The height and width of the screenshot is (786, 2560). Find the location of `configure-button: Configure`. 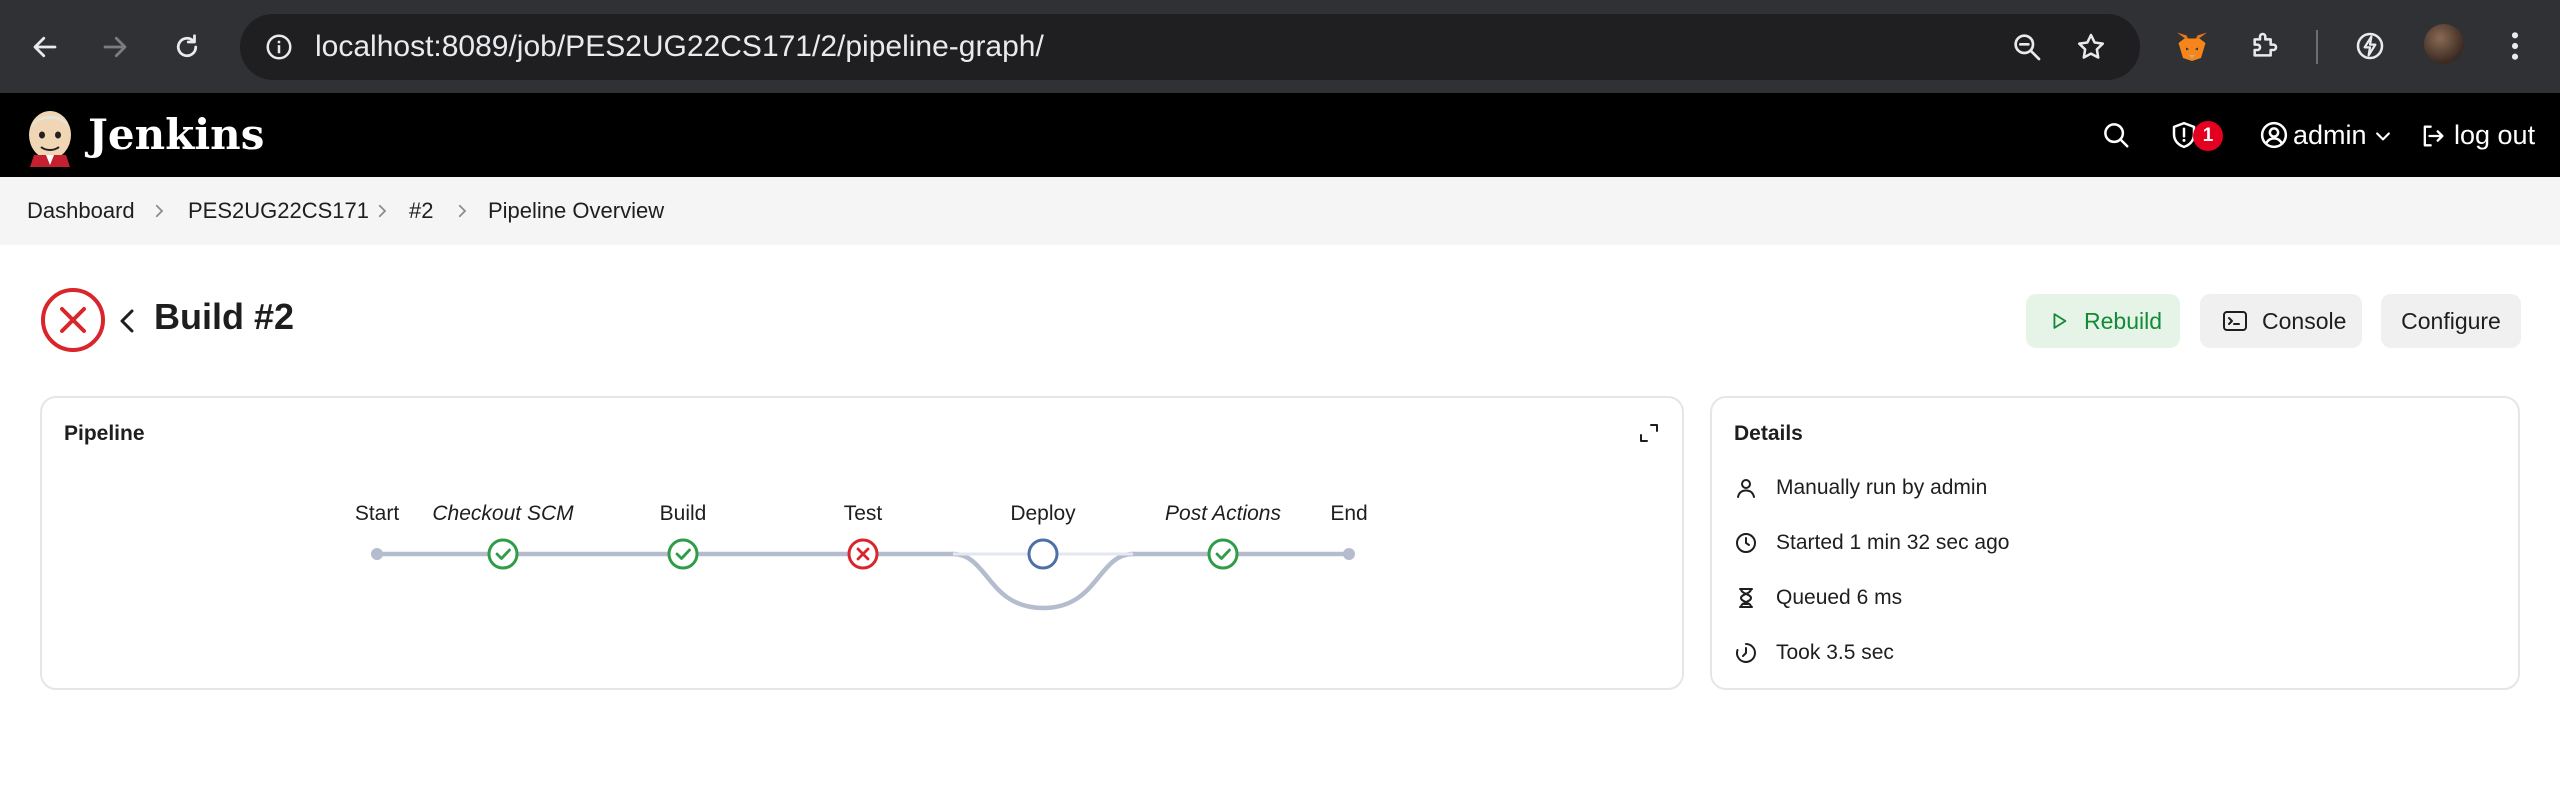

configure-button: Configure is located at coordinates (2451, 321).